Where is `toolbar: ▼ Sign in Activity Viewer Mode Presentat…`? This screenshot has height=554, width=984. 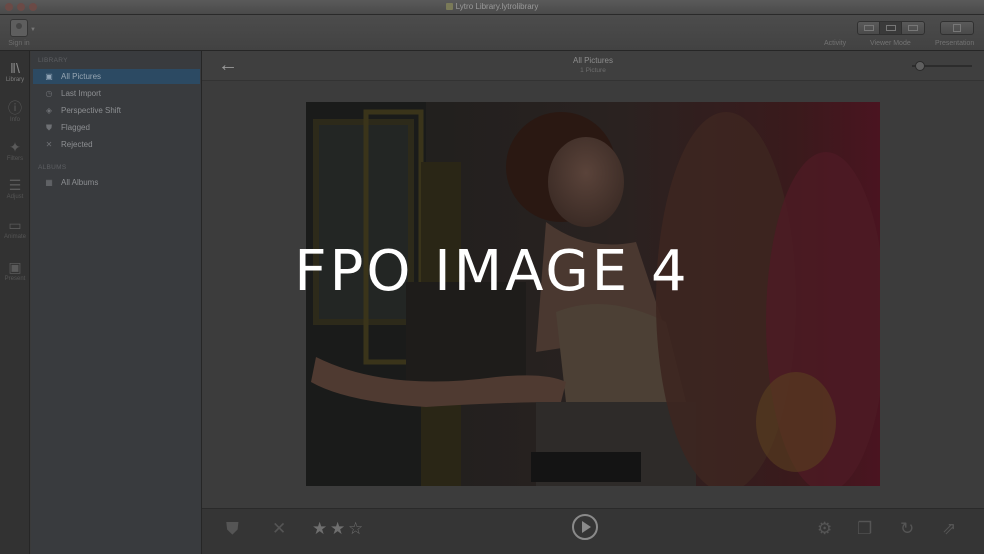 toolbar: ▼ Sign in Activity Viewer Mode Presentat… is located at coordinates (492, 33).